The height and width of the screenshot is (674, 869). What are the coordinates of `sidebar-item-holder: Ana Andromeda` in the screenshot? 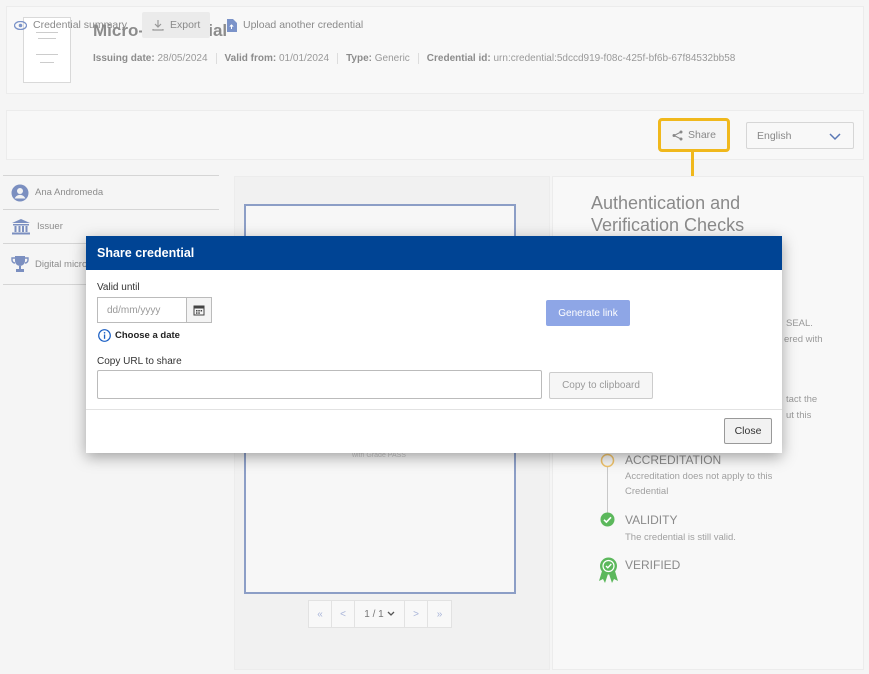 It's located at (111, 192).